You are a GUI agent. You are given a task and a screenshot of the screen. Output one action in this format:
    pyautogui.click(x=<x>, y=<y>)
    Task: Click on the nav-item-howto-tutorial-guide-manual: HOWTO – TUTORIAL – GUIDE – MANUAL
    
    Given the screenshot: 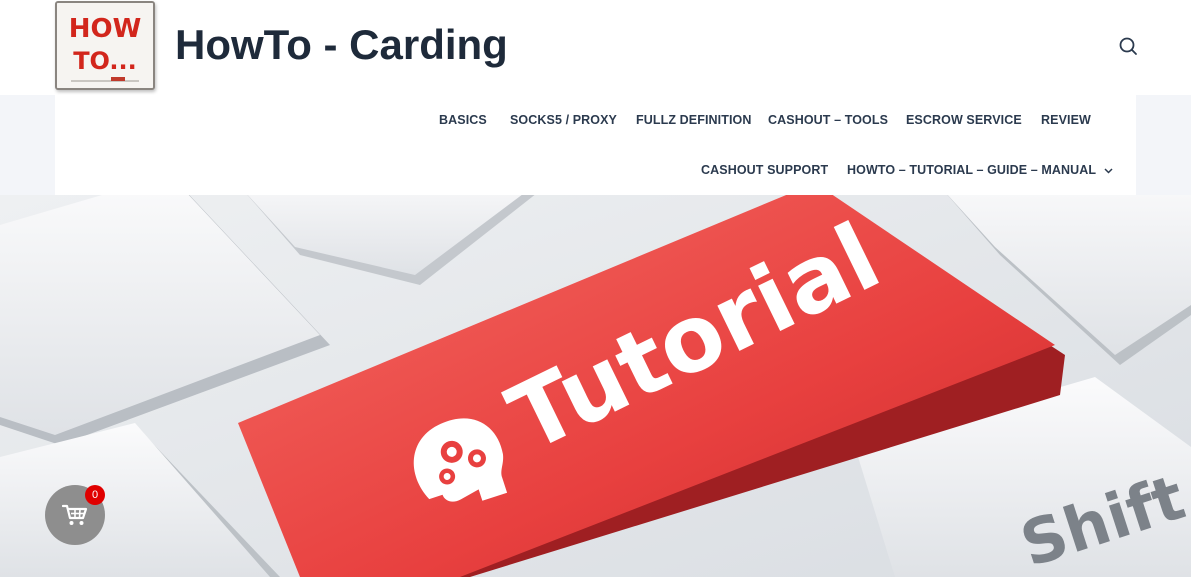 What is the action you would take?
    pyautogui.click(x=980, y=170)
    